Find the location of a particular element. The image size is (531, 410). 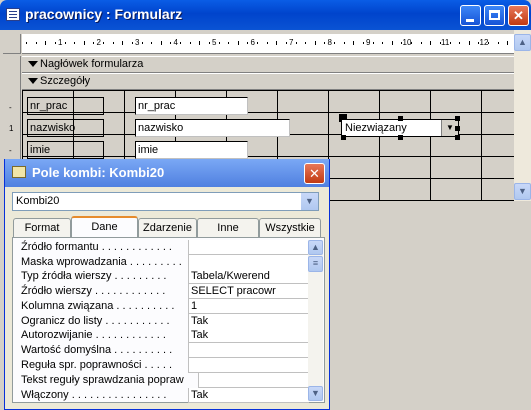

section-detail: Szczegóły is located at coordinates (268, 81).